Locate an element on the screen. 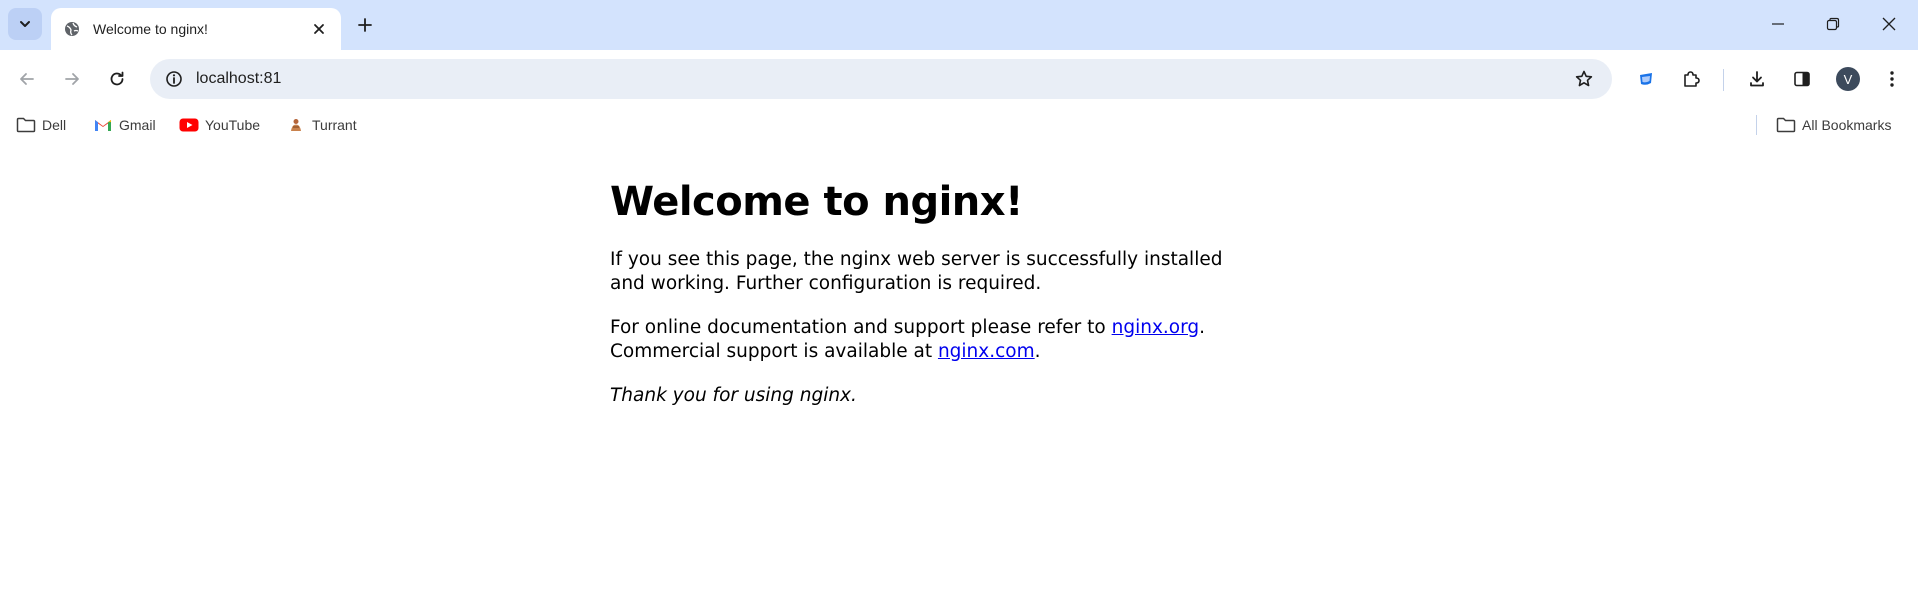  bookmark-gmail: Gmail is located at coordinates (124, 125).